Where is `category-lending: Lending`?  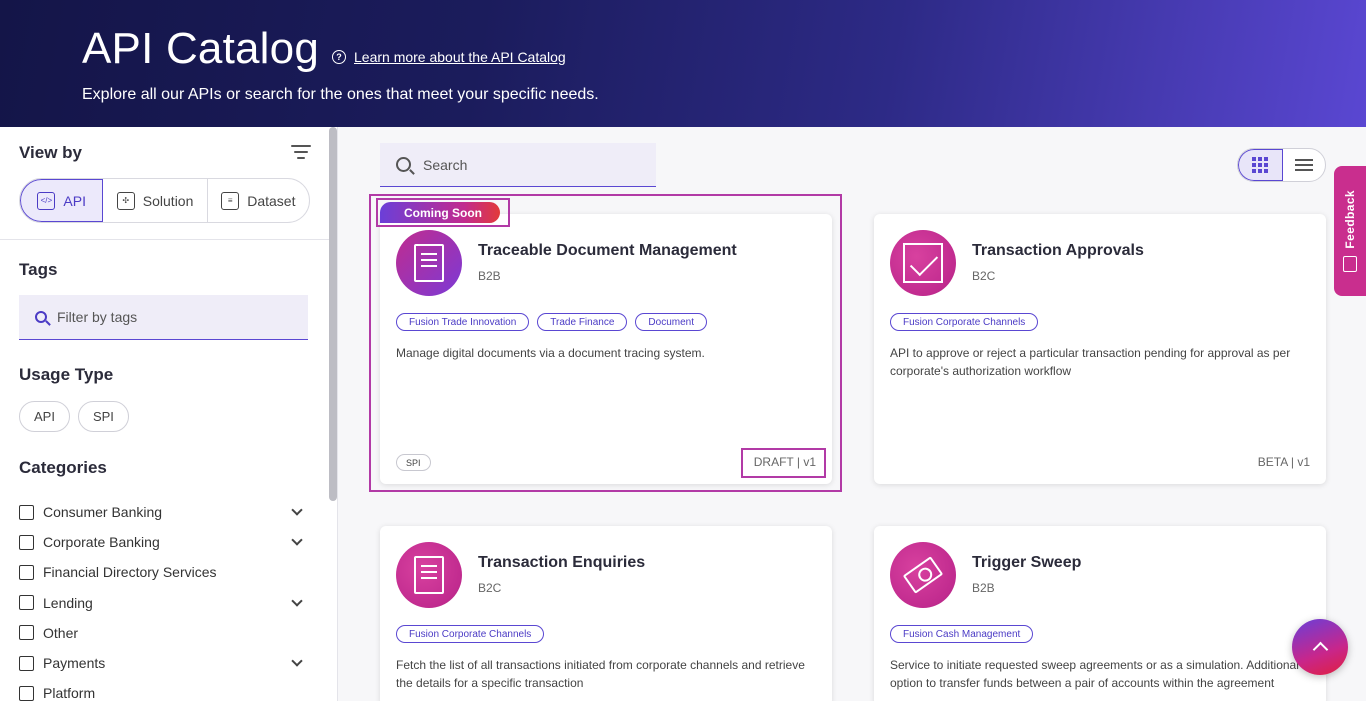
category-lending: Lending is located at coordinates (162, 603).